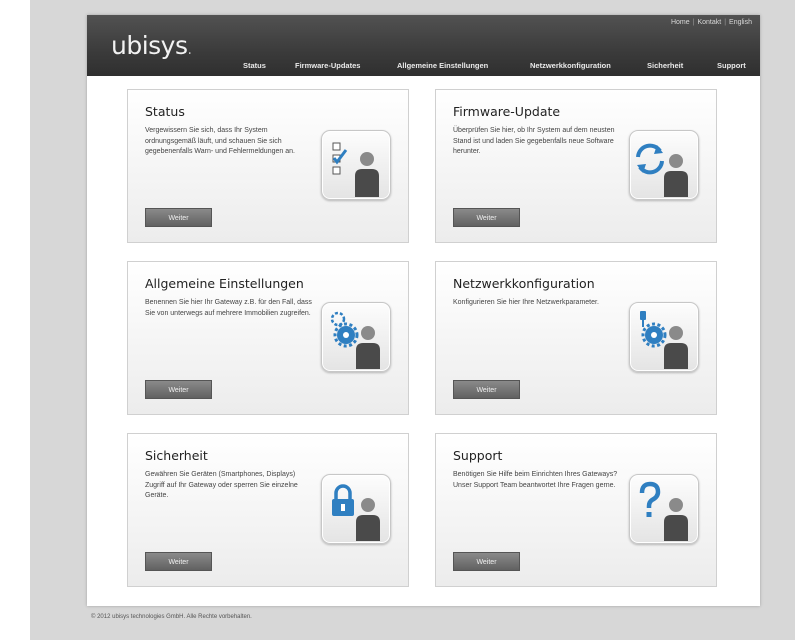 Image resolution: width=795 pixels, height=640 pixels. Describe the element at coordinates (178, 217) in the screenshot. I see `status-weiter-button: Weiter` at that location.